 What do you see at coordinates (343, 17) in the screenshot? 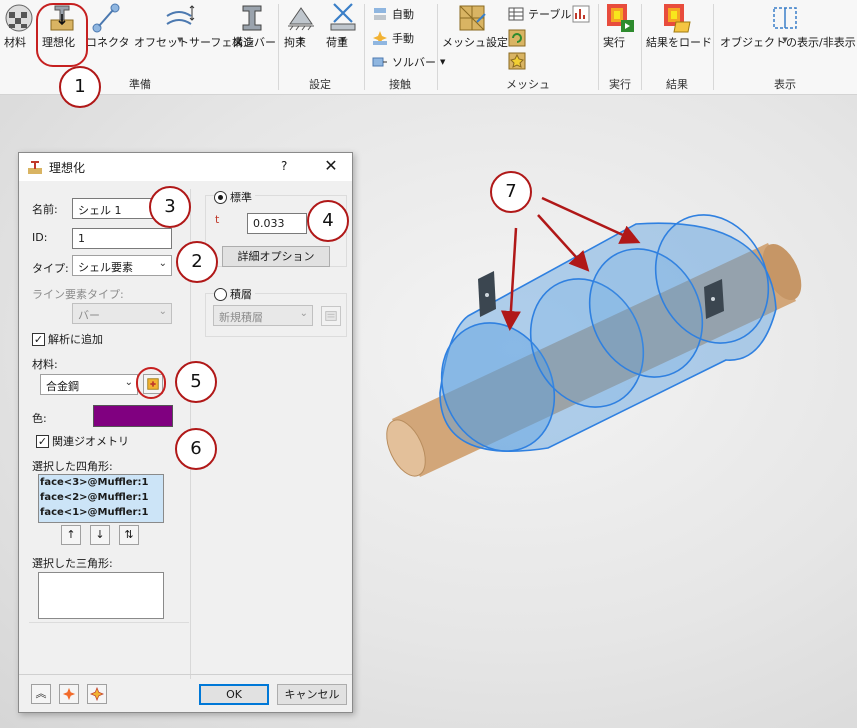
I see `load-icon` at bounding box center [343, 17].